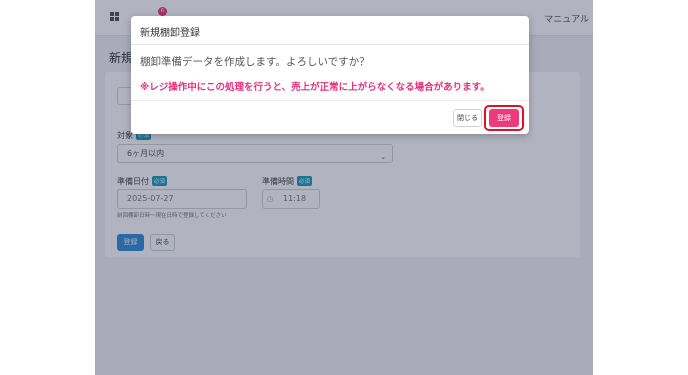 This screenshot has height=375, width=688. What do you see at coordinates (315, 87) in the screenshot?
I see `modal-warning: ※レジ操作中にこの処理を行うと、売上が正常に上がらなくなる場合があります。` at bounding box center [315, 87].